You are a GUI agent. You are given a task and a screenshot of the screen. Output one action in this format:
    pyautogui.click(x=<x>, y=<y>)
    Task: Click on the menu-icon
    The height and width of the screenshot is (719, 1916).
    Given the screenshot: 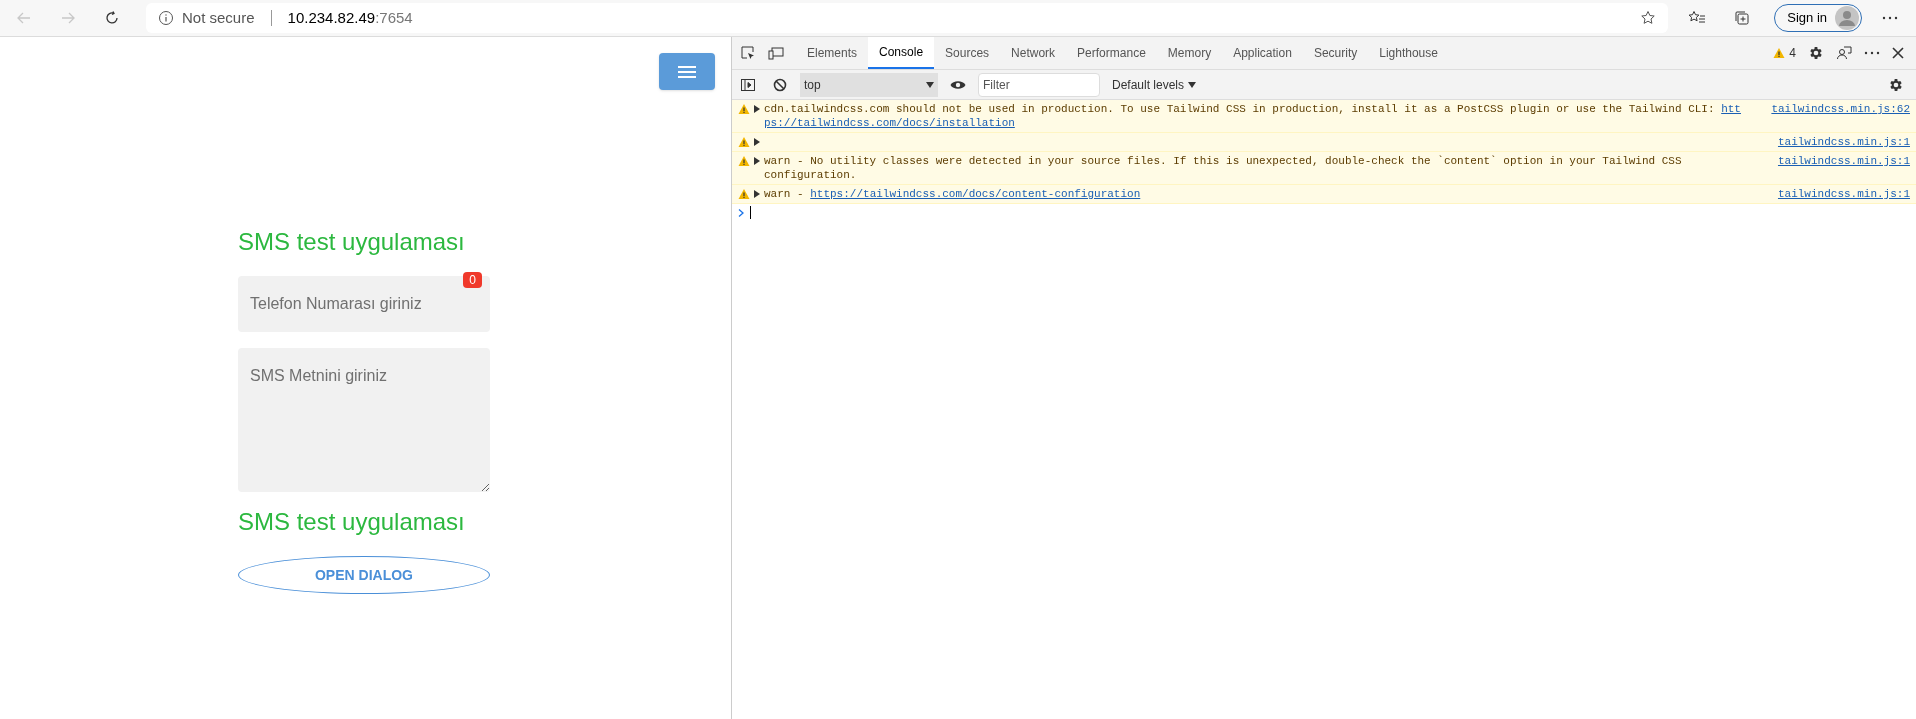 What is the action you would take?
    pyautogui.click(x=687, y=71)
    